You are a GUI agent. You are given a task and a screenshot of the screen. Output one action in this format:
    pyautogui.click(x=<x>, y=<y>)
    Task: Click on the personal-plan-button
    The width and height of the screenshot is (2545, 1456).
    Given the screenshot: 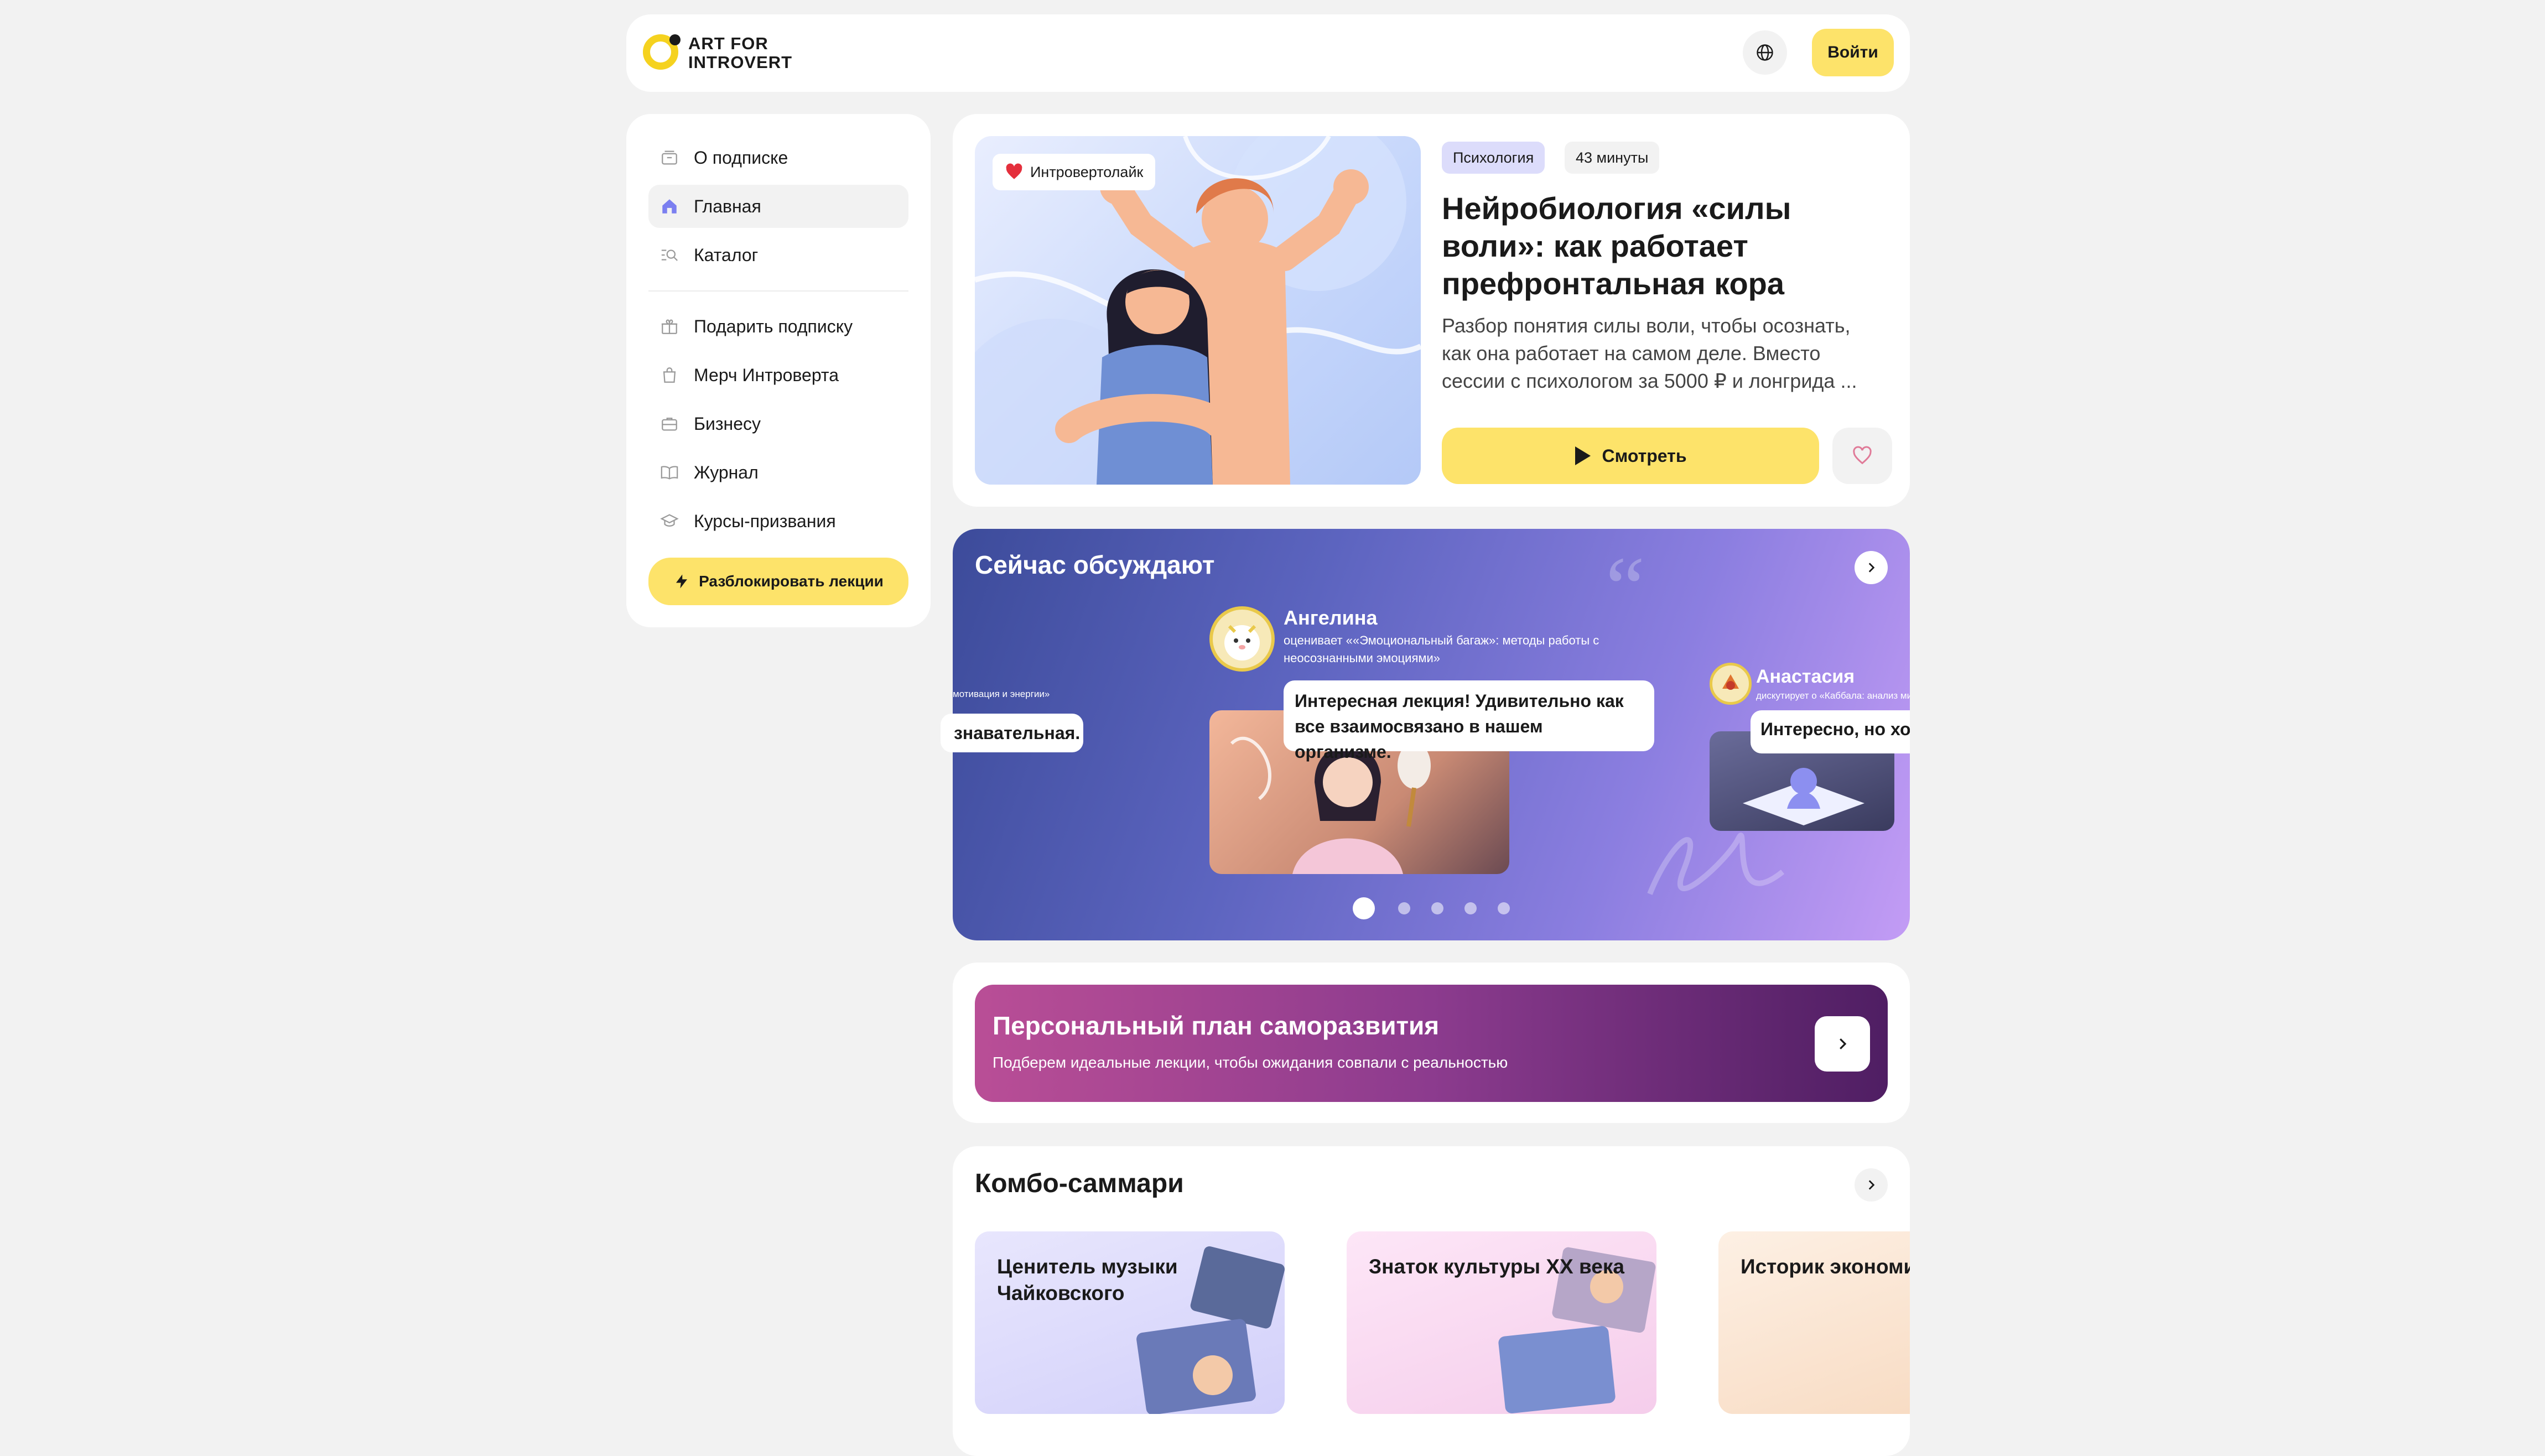 What is the action you would take?
    pyautogui.click(x=1842, y=1044)
    